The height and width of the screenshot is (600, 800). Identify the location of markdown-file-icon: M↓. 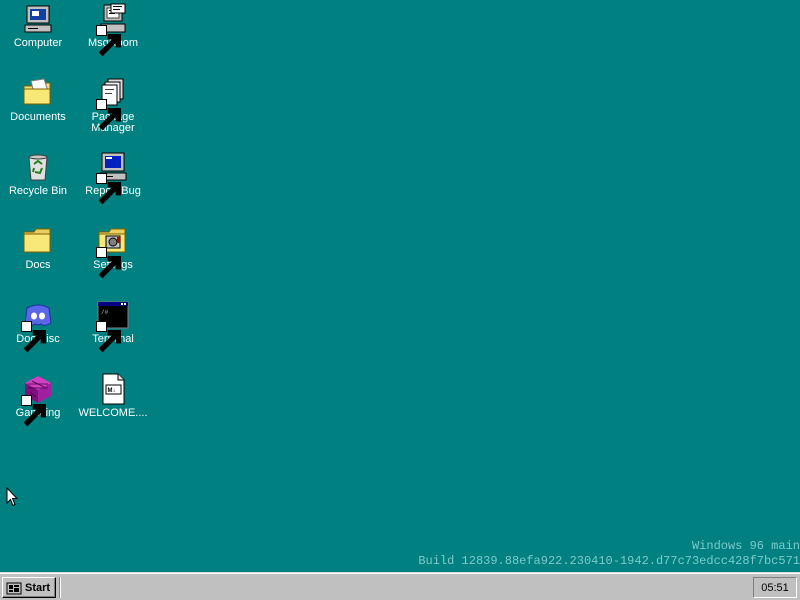
(113, 389).